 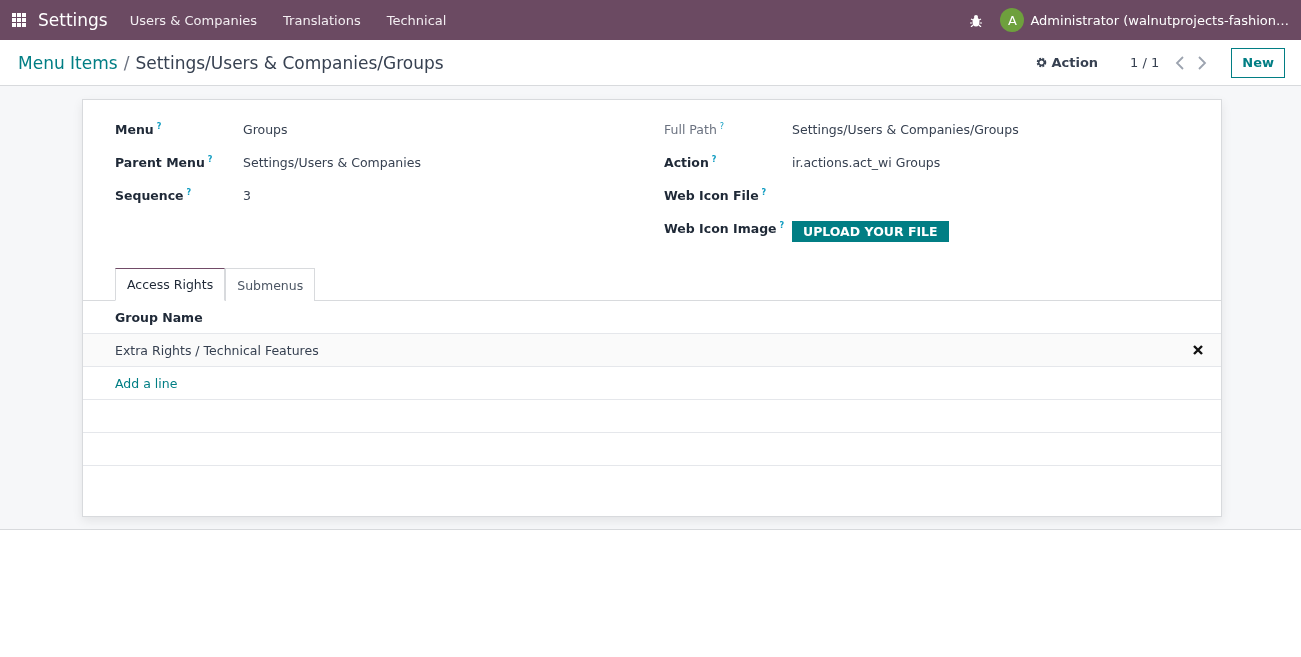 I want to click on record-title: Settings/Users & Companies/Groups, so click(x=289, y=62).